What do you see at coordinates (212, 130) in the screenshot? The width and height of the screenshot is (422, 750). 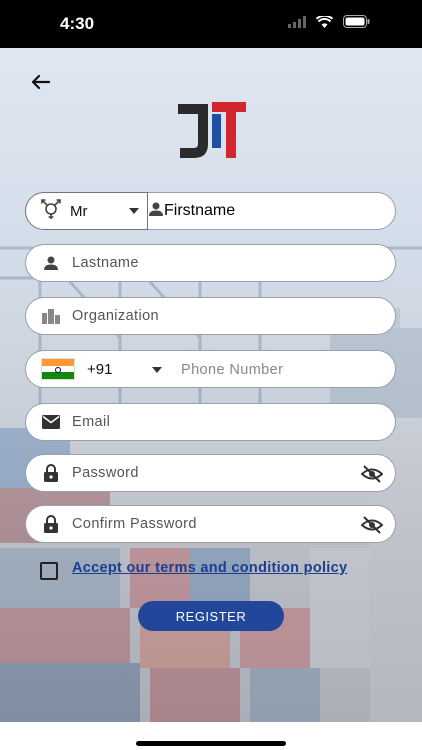 I see `jit-logo` at bounding box center [212, 130].